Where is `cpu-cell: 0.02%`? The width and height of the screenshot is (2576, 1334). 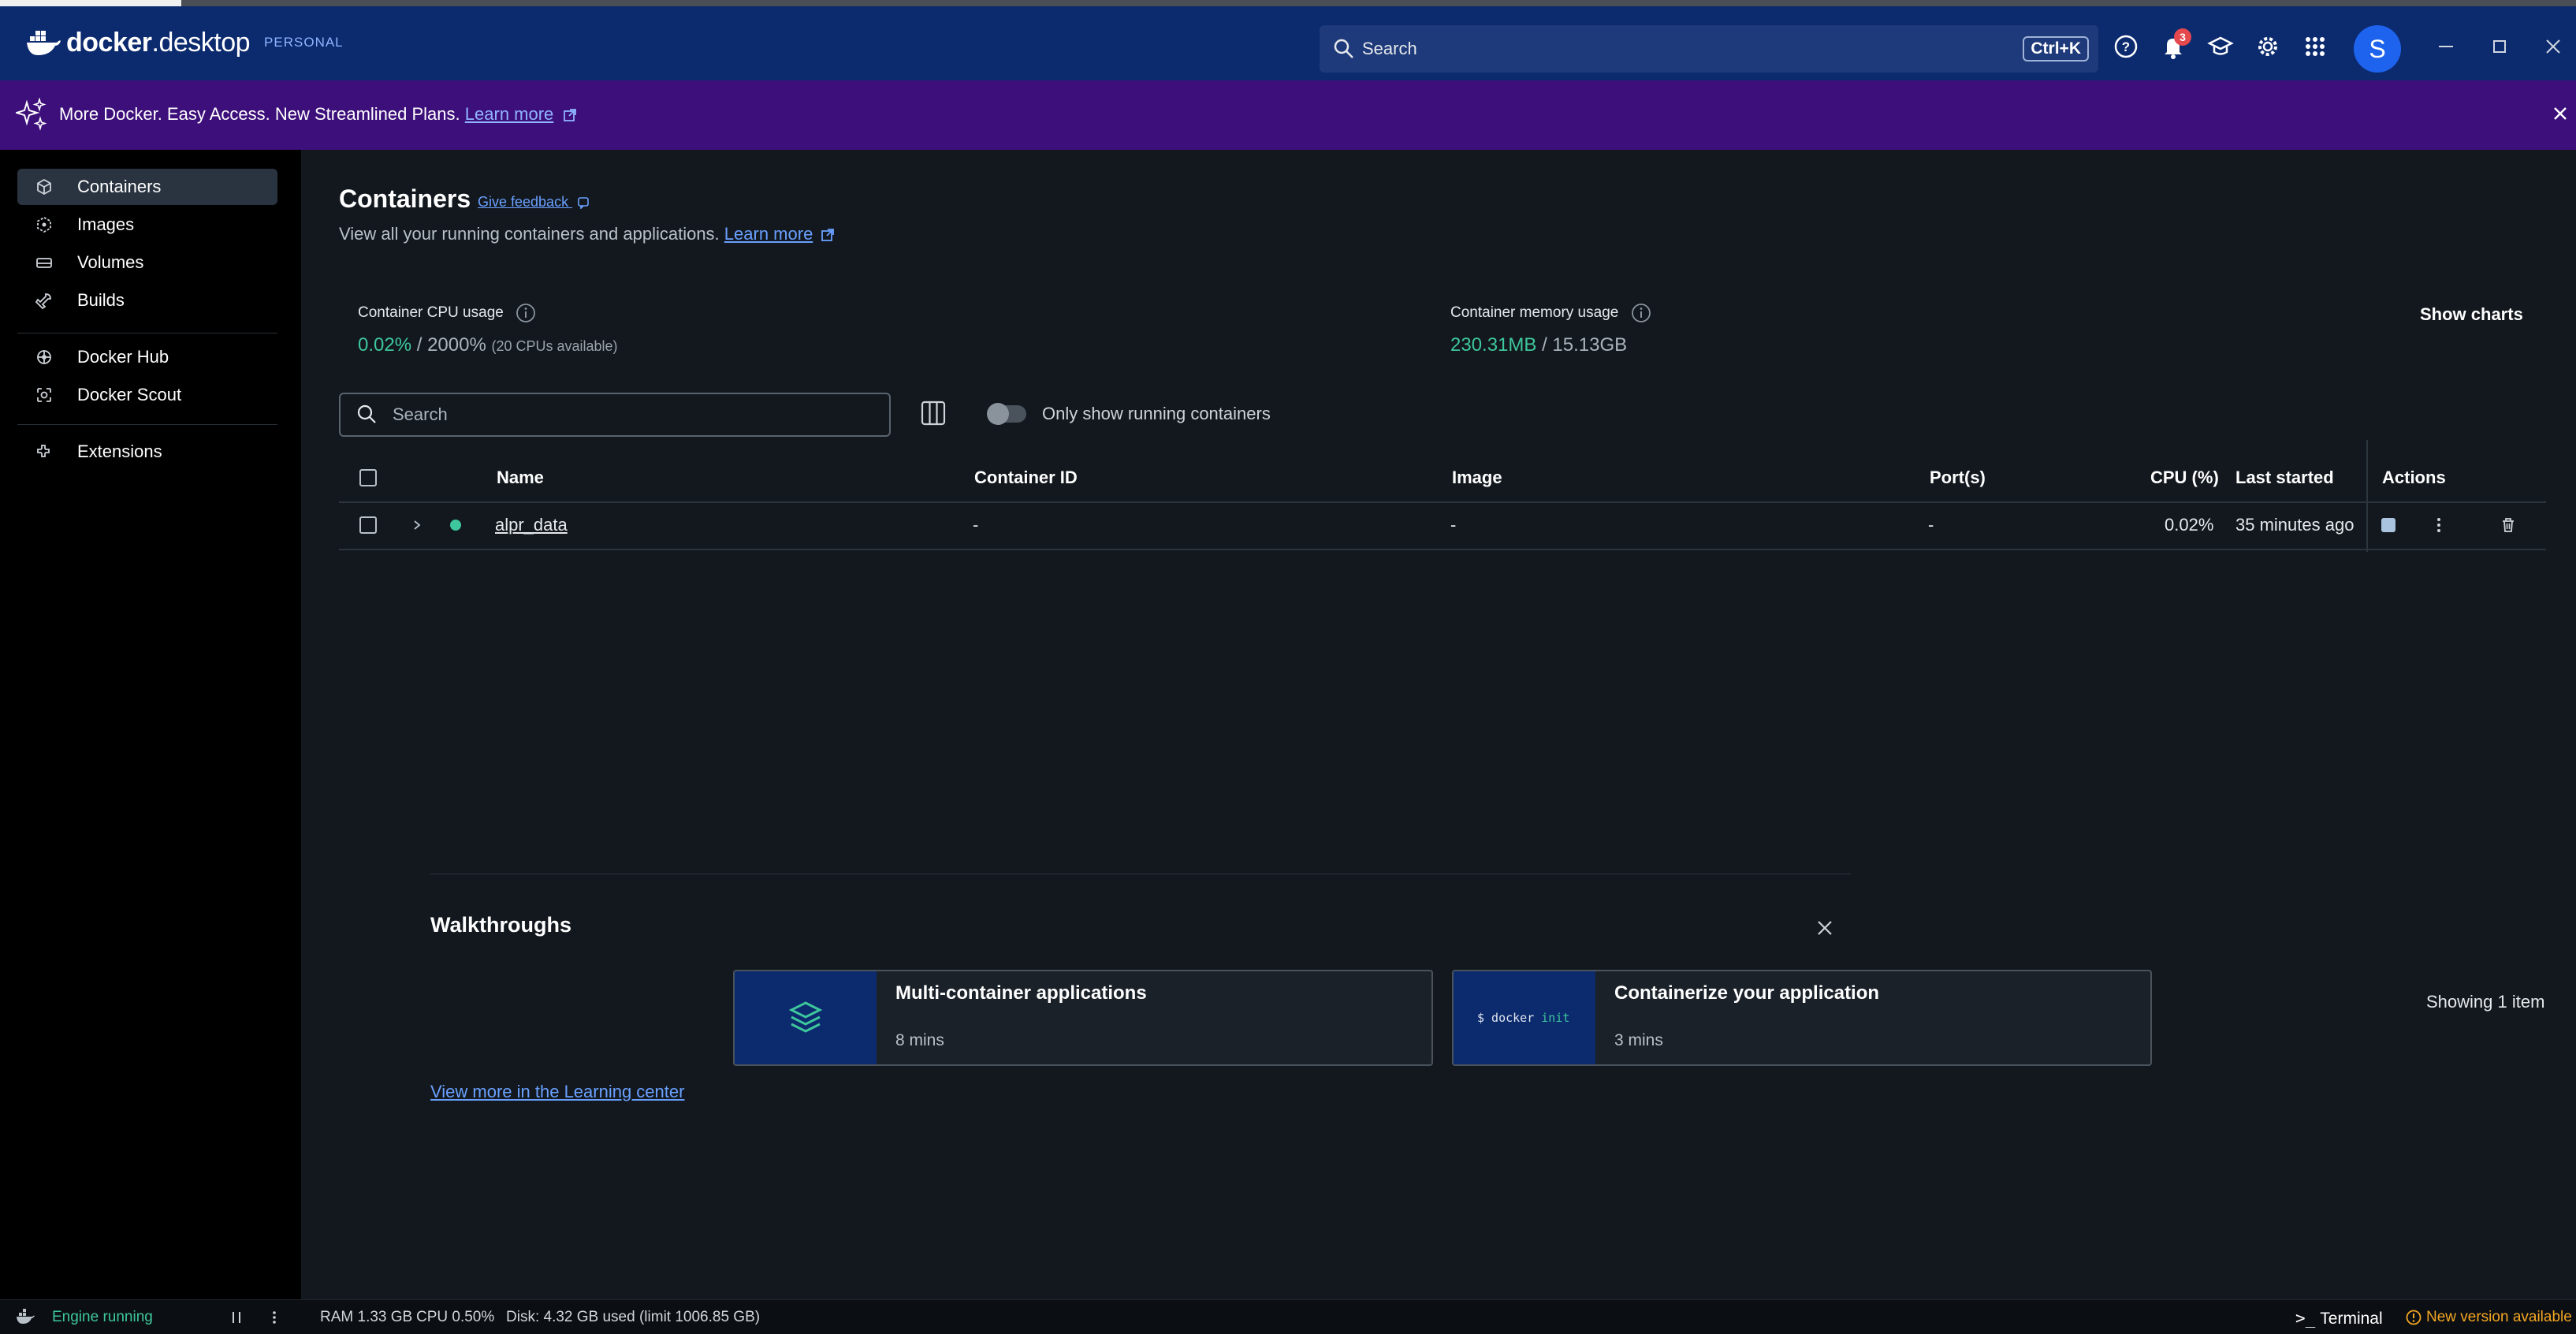 cpu-cell: 0.02% is located at coordinates (2189, 525).